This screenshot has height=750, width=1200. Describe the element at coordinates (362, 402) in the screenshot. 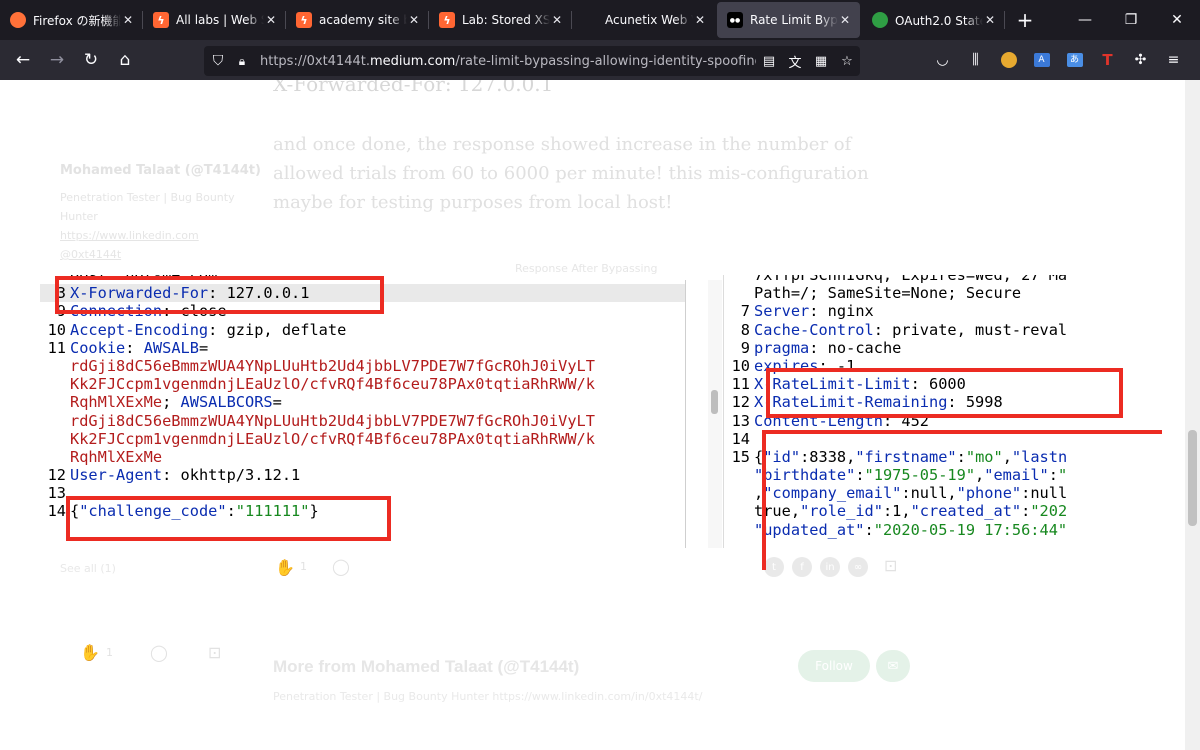

I see `request-line: RqhMlXExMe; AWSALBCORS=` at that location.